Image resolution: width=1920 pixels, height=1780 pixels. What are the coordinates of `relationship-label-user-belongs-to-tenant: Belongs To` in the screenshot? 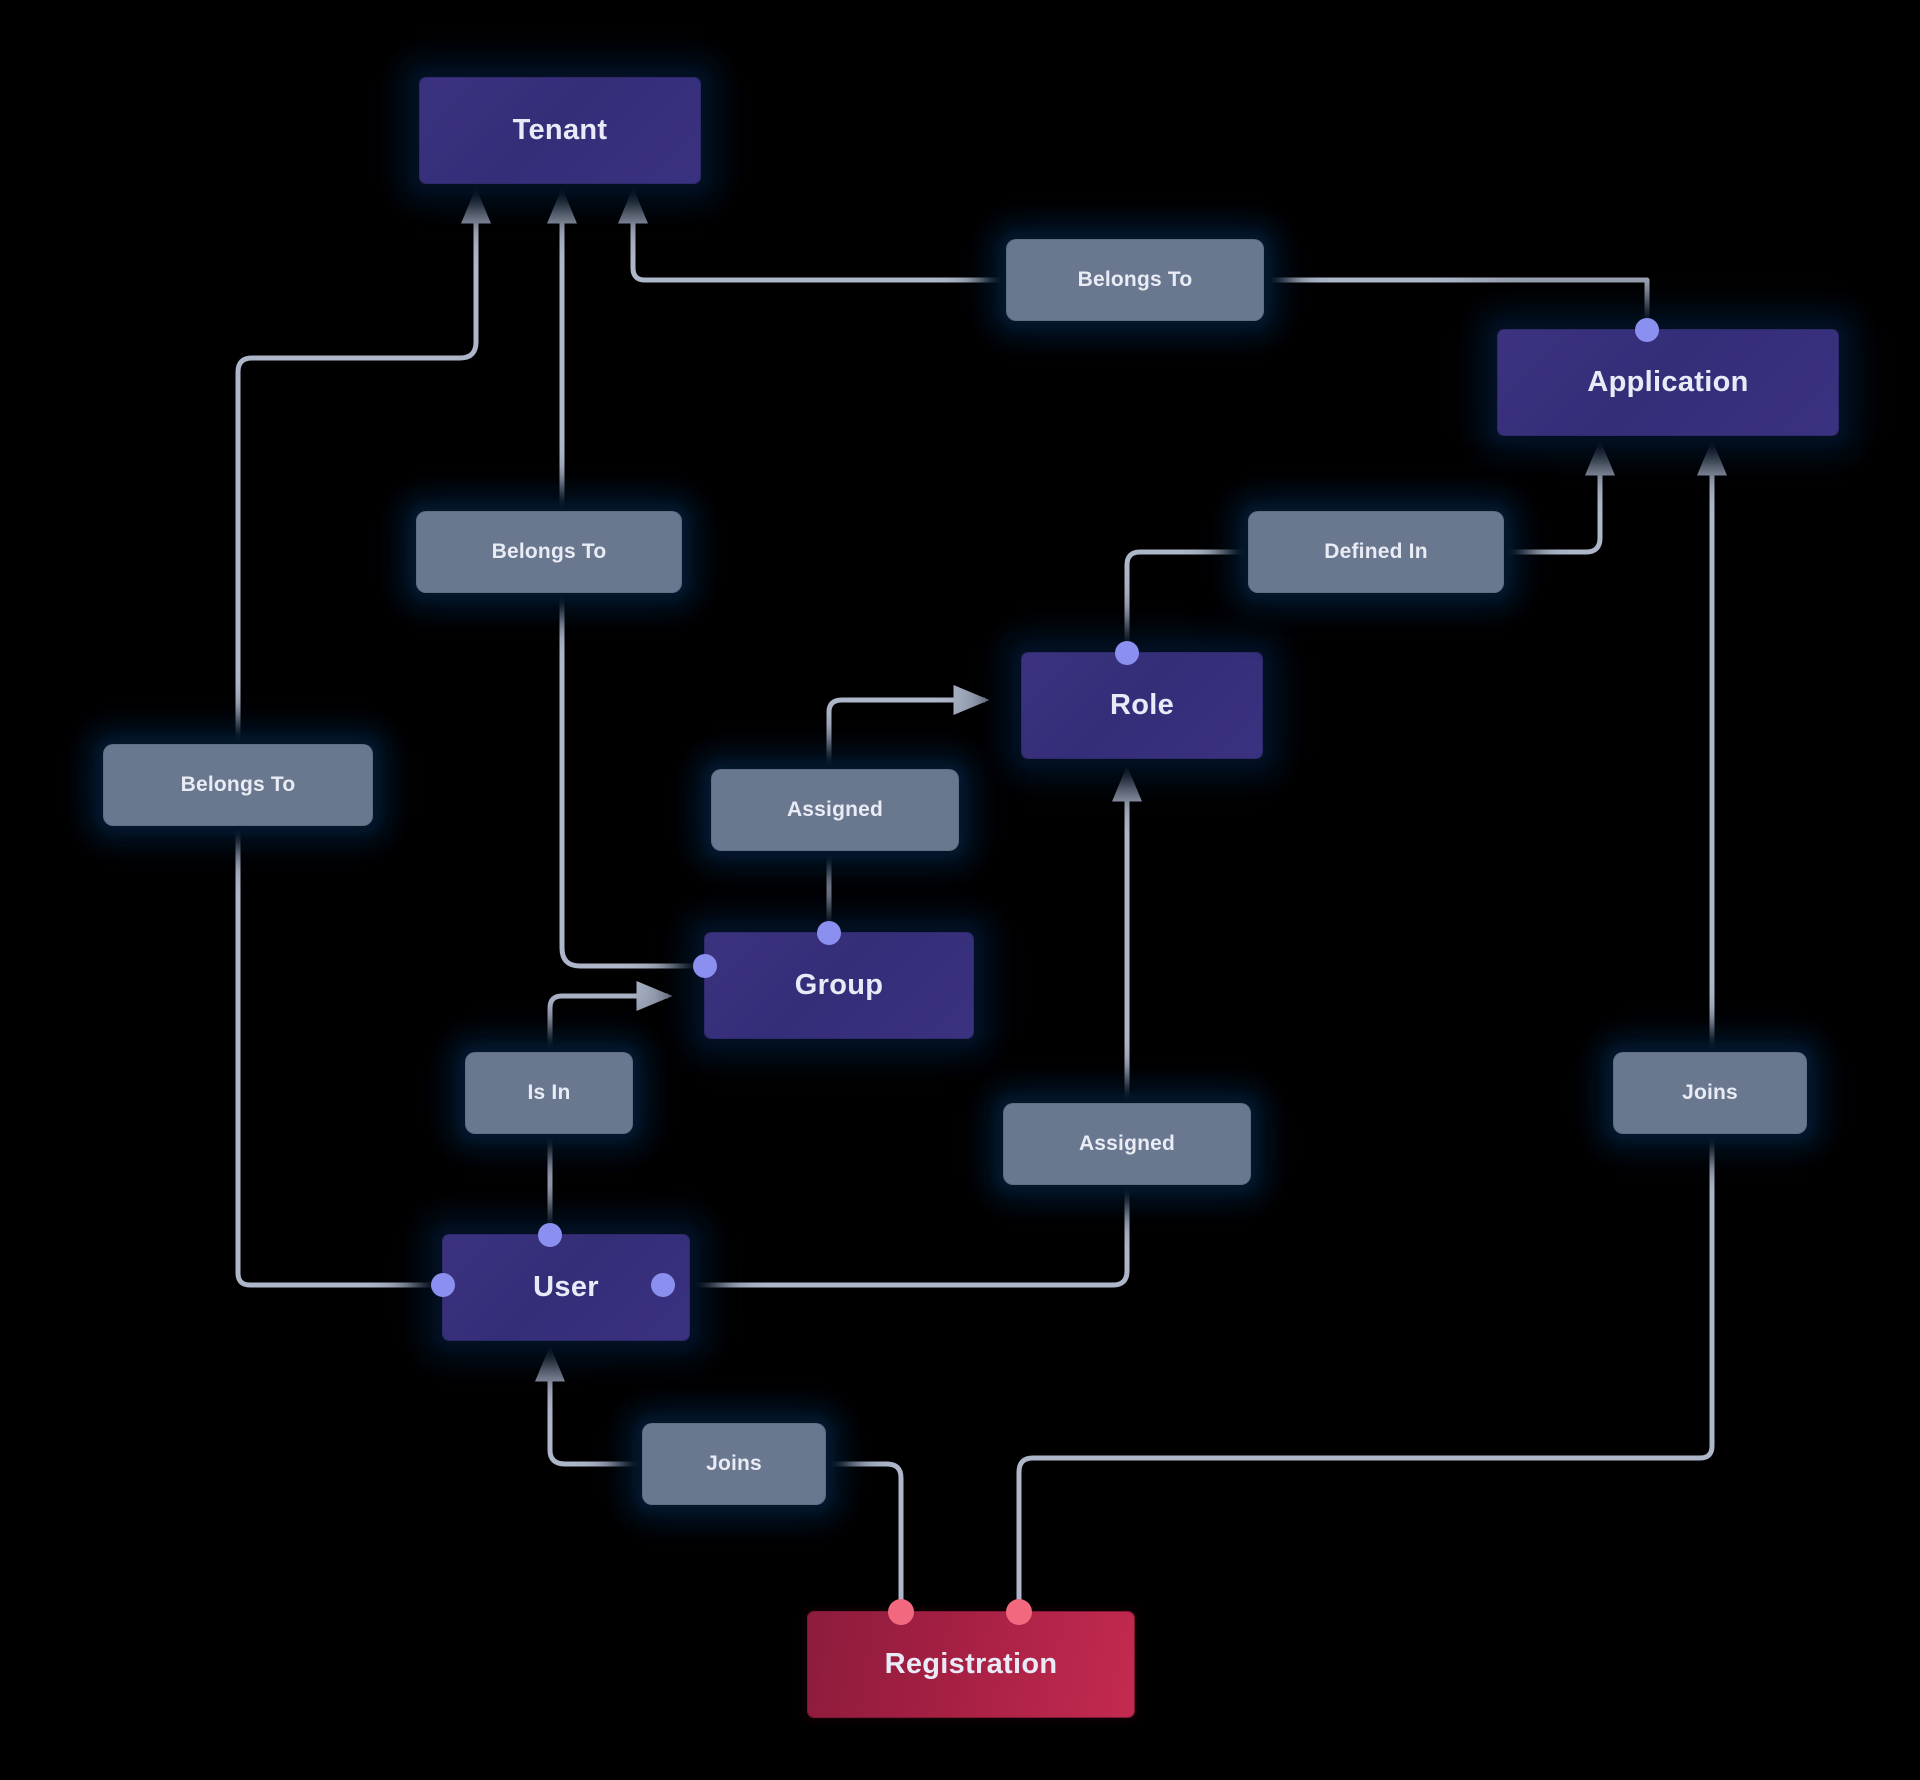 It's located at (238, 785).